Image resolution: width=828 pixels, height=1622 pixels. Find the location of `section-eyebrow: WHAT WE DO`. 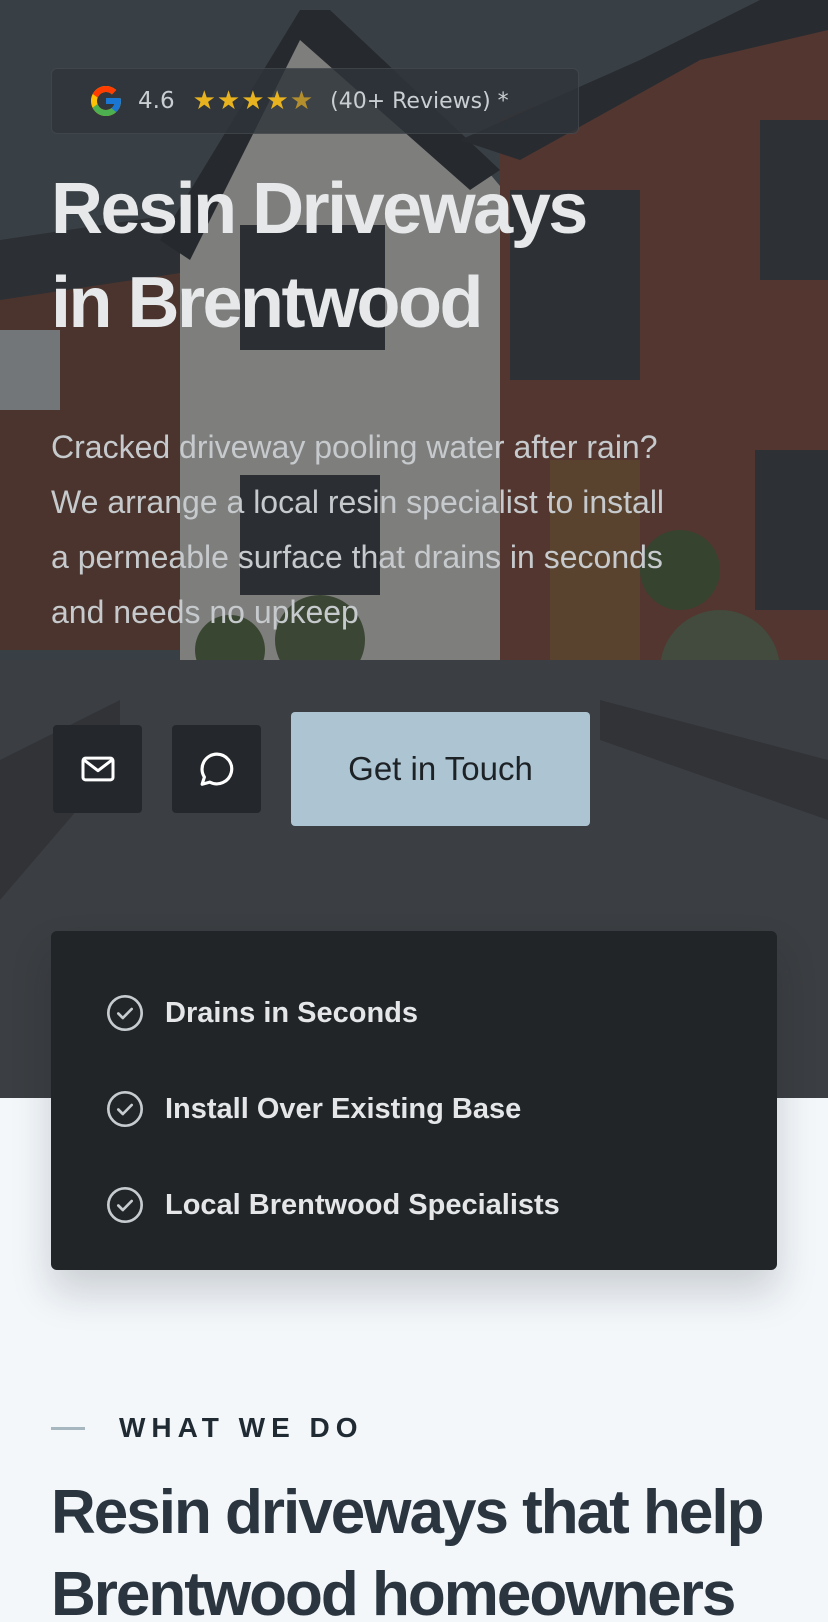

section-eyebrow: WHAT WE DO is located at coordinates (207, 1428).